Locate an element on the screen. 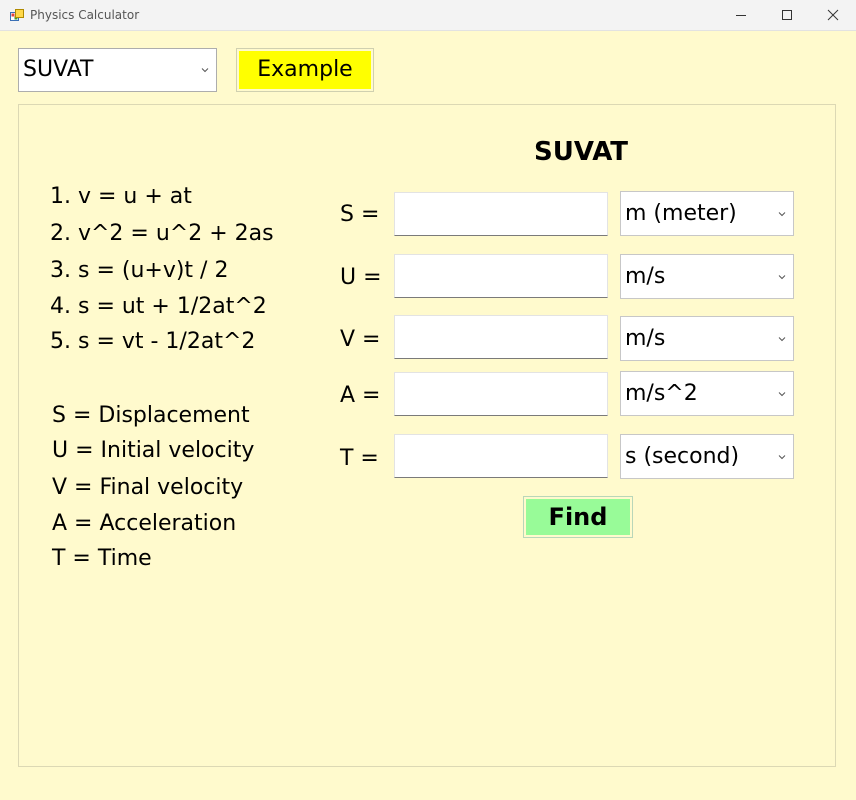  close-button is located at coordinates (833, 15).